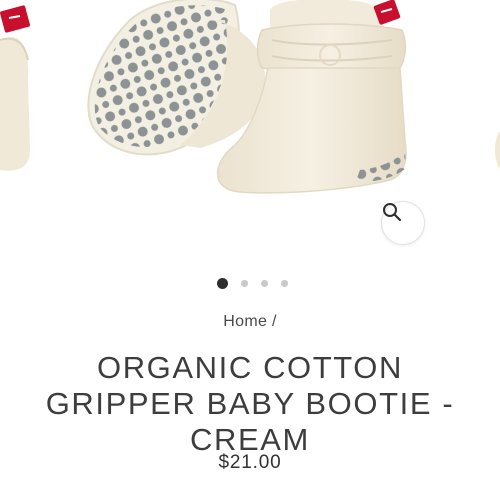  I want to click on search-icon, so click(392, 212).